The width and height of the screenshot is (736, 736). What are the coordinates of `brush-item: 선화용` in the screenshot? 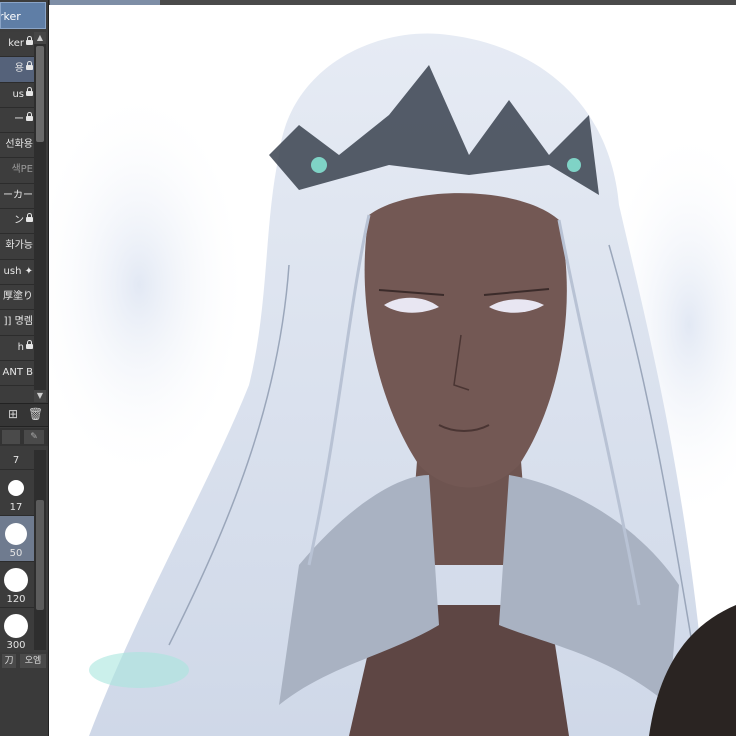 It's located at (17, 146).